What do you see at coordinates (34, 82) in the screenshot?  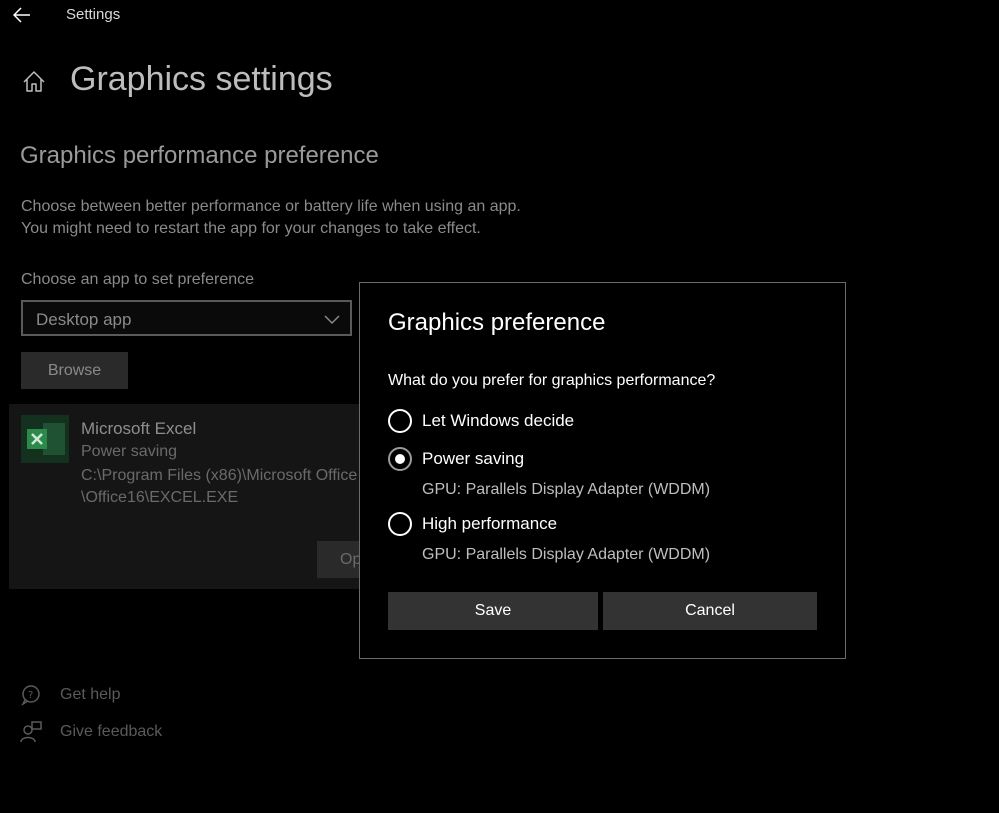 I see `home-icon` at bounding box center [34, 82].